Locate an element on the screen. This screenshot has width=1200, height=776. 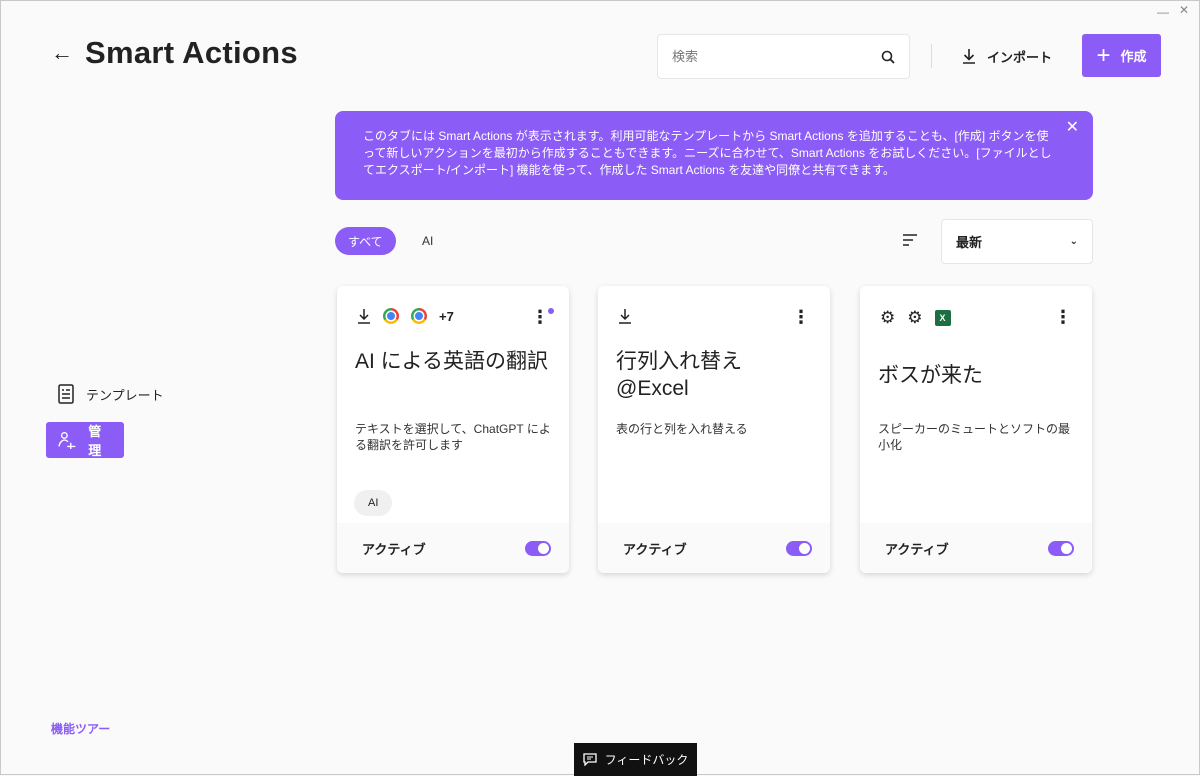
sort-icon is located at coordinates (910, 240).